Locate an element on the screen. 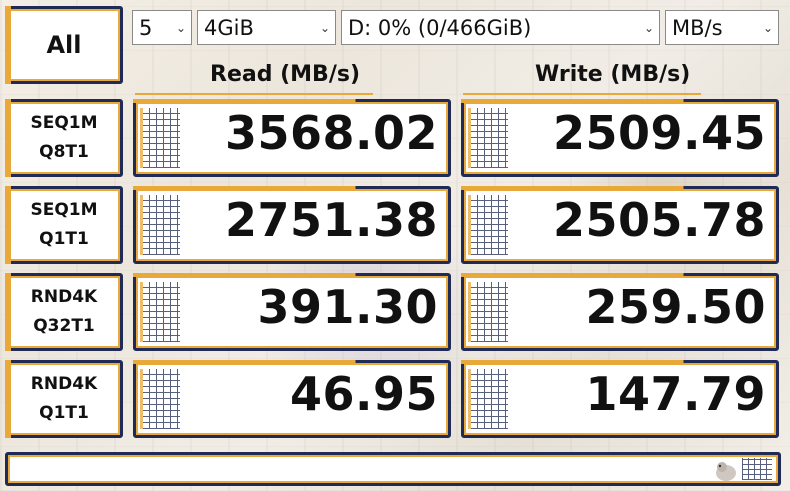 The image size is (790, 491). rnd4k-q32t1-write-result: 259.50 is located at coordinates (620, 312).